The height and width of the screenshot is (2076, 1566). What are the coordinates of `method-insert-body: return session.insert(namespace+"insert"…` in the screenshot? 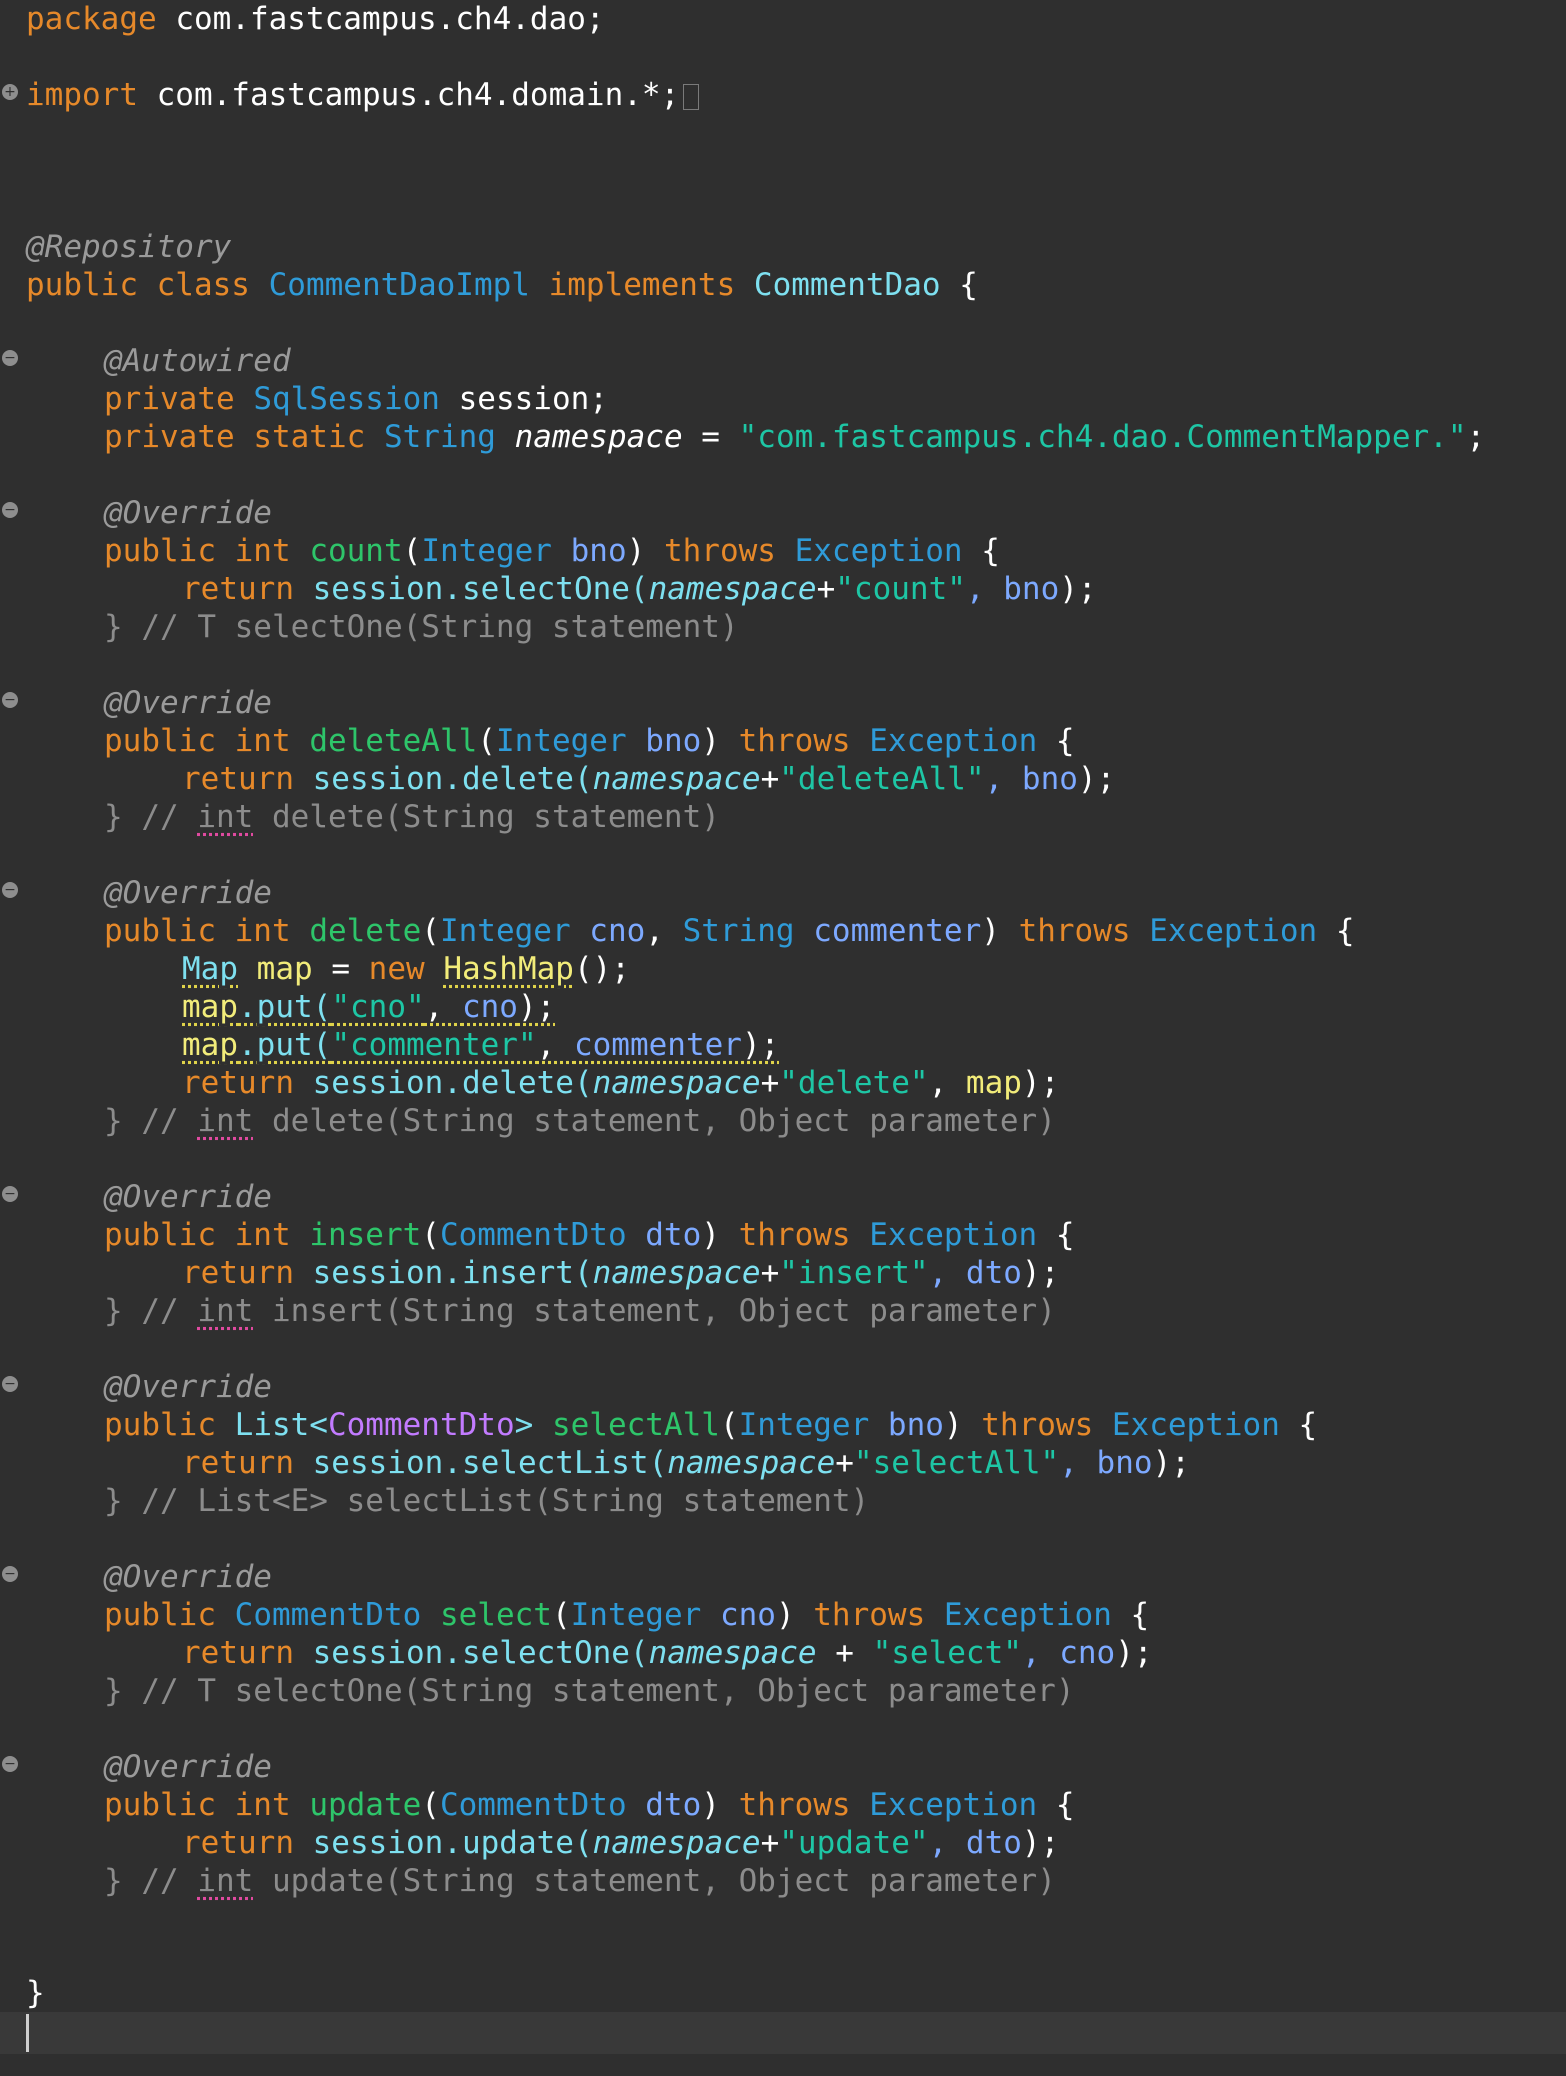 It's located at (621, 1273).